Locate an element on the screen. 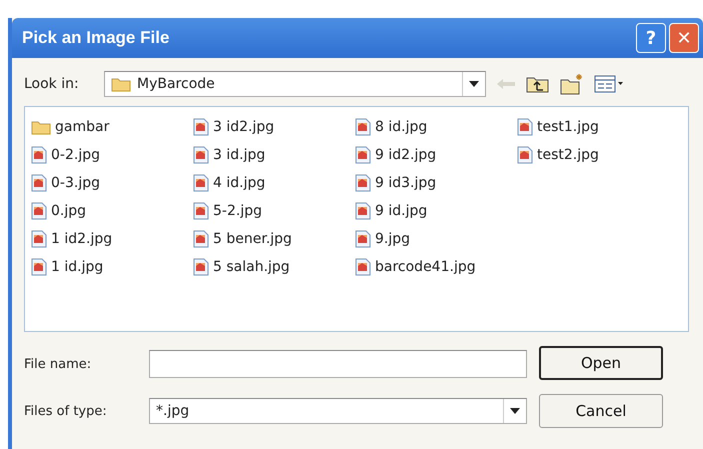 Image resolution: width=703 pixels, height=449 pixels. file-item: 5 bener.jpg is located at coordinates (274, 239).